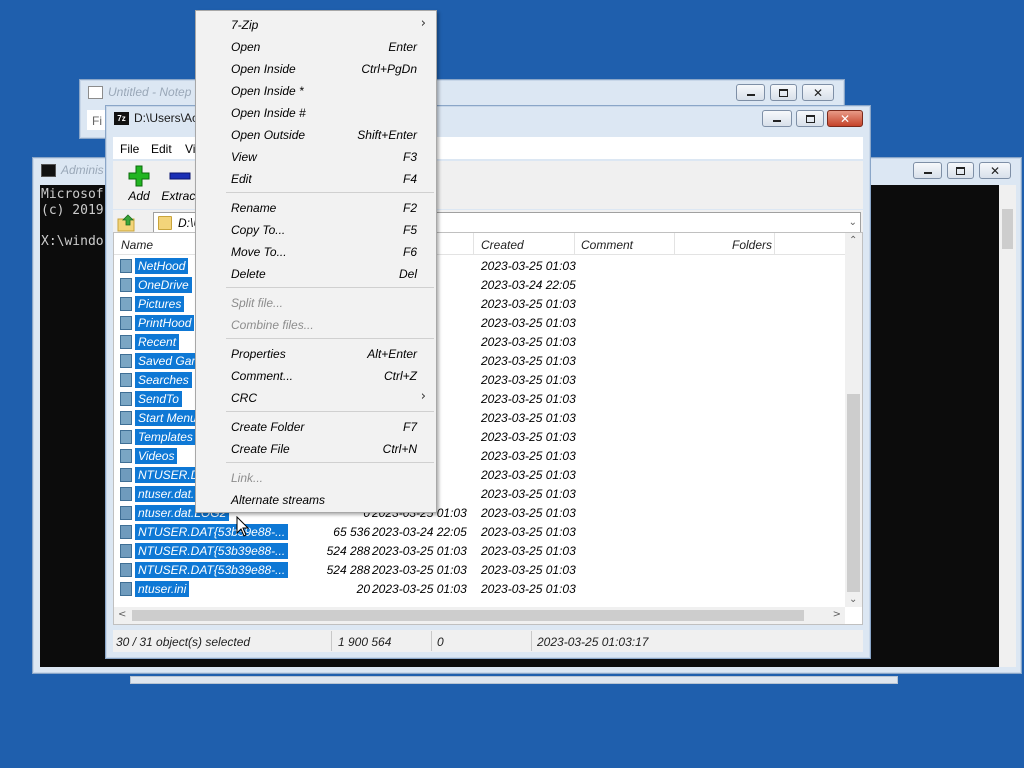 The width and height of the screenshot is (1024, 768). Describe the element at coordinates (316, 207) in the screenshot. I see `menu-item-rename: Rename F2` at that location.